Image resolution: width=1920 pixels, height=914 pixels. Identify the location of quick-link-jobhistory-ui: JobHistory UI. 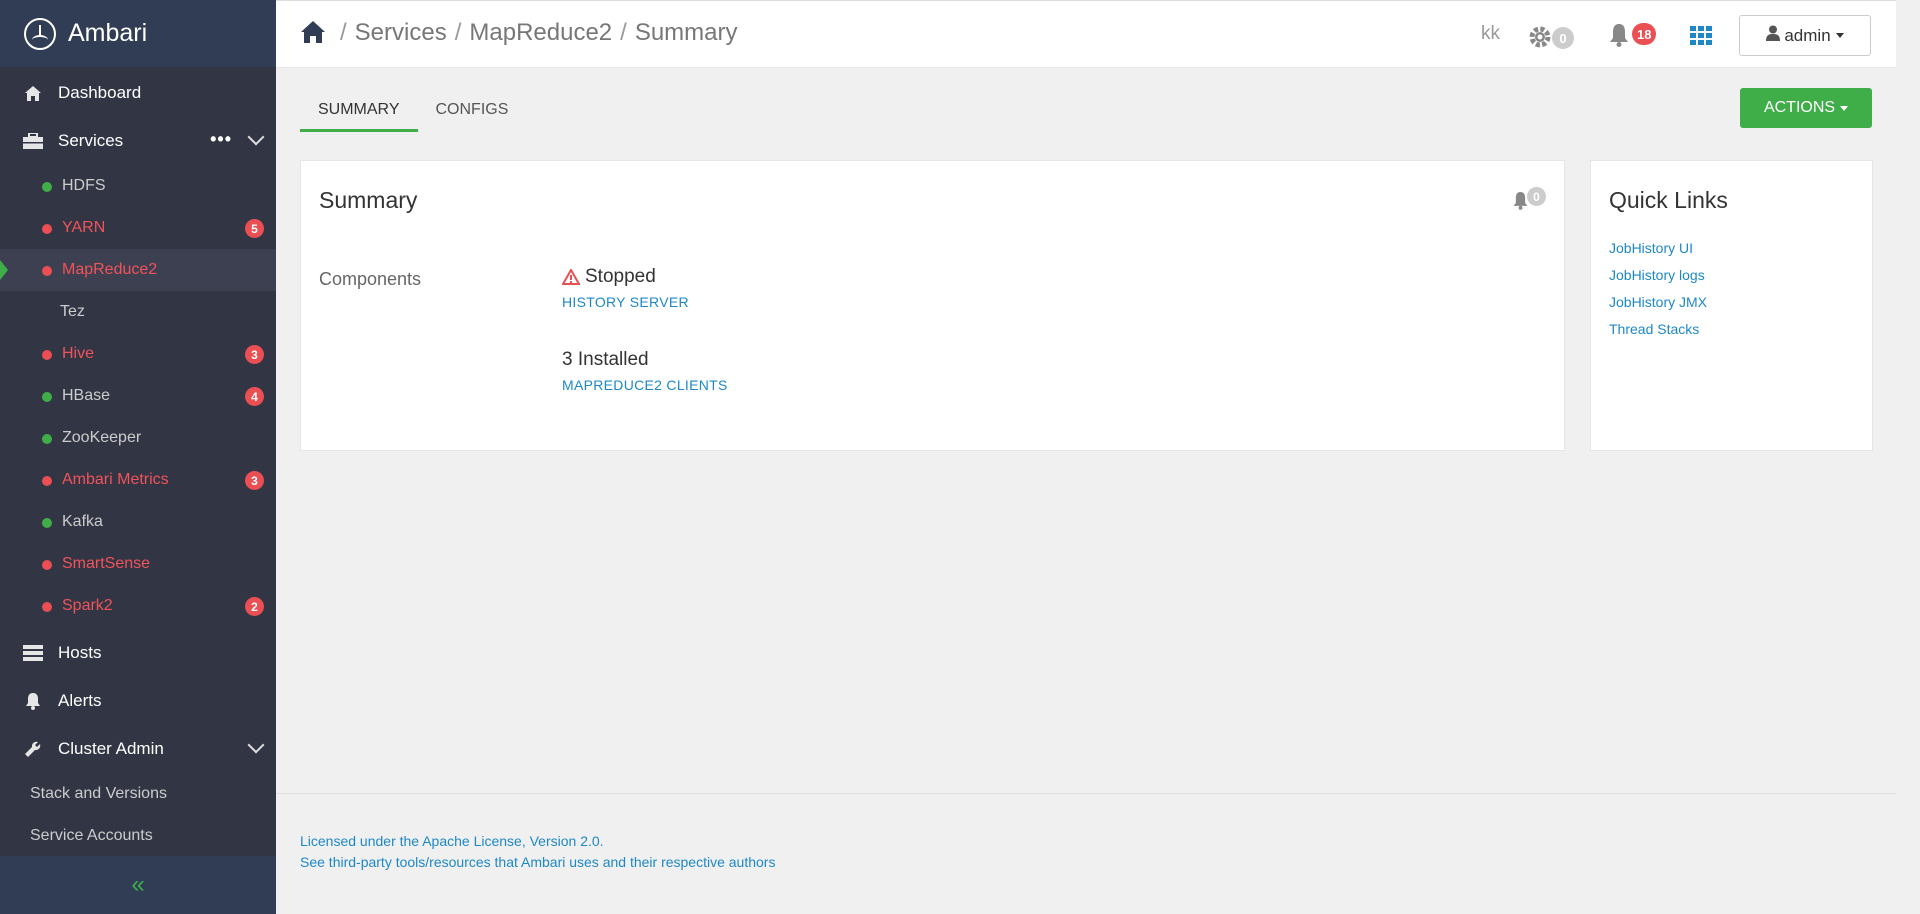
(1658, 247).